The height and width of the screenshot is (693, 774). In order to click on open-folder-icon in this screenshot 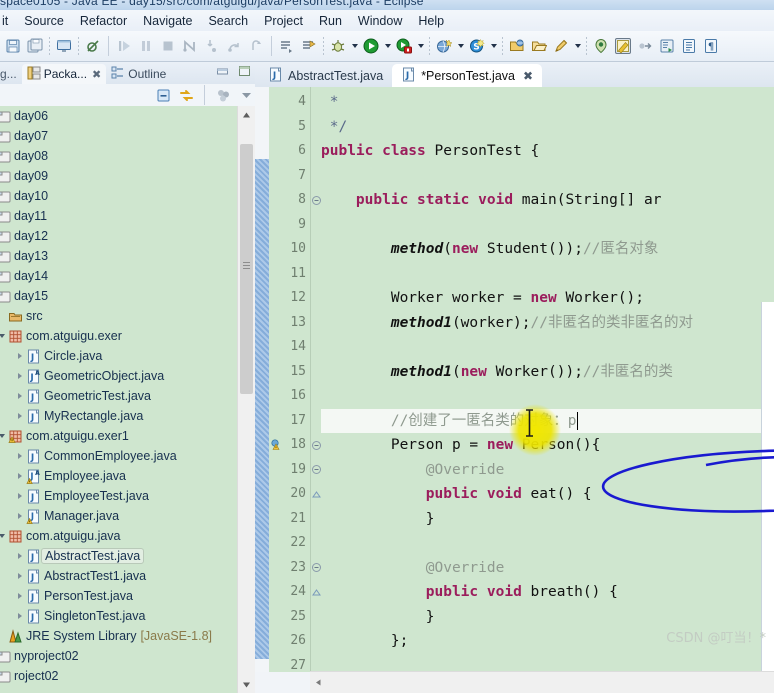, I will do `click(539, 46)`.